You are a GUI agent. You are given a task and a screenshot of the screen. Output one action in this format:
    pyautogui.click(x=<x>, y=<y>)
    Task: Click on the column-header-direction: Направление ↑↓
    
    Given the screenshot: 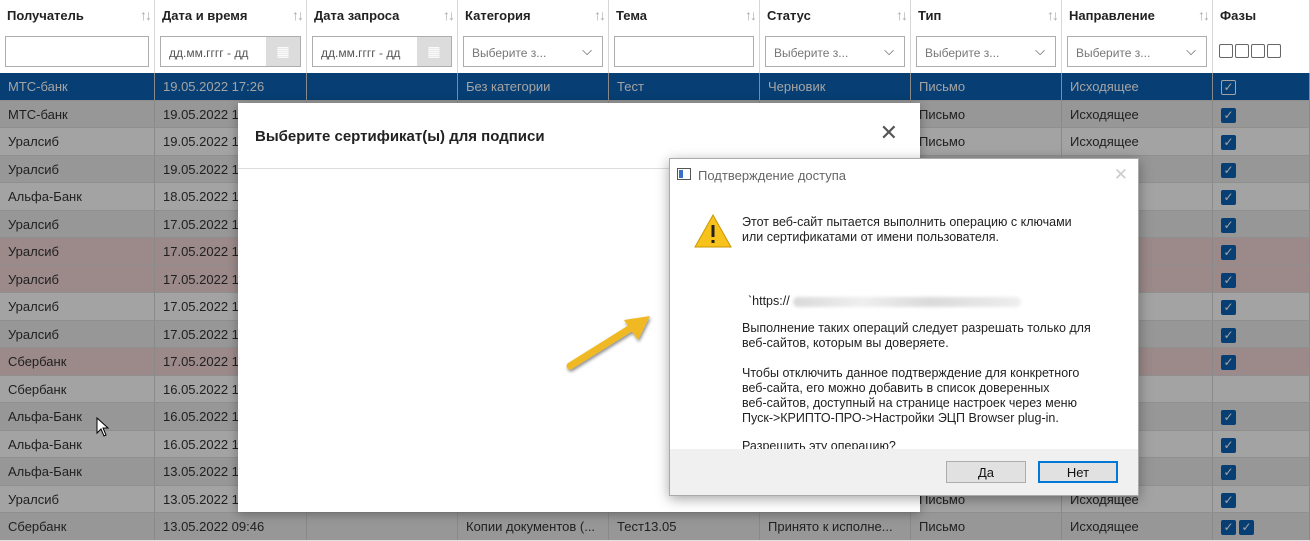 What is the action you would take?
    pyautogui.click(x=1137, y=16)
    